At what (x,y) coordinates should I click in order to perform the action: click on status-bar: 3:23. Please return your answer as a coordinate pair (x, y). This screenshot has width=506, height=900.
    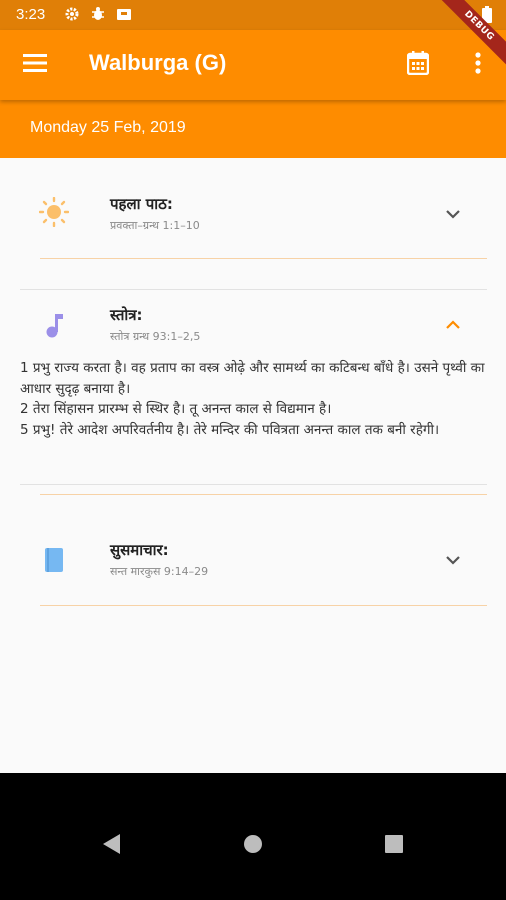
    Looking at the image, I should click on (253, 15).